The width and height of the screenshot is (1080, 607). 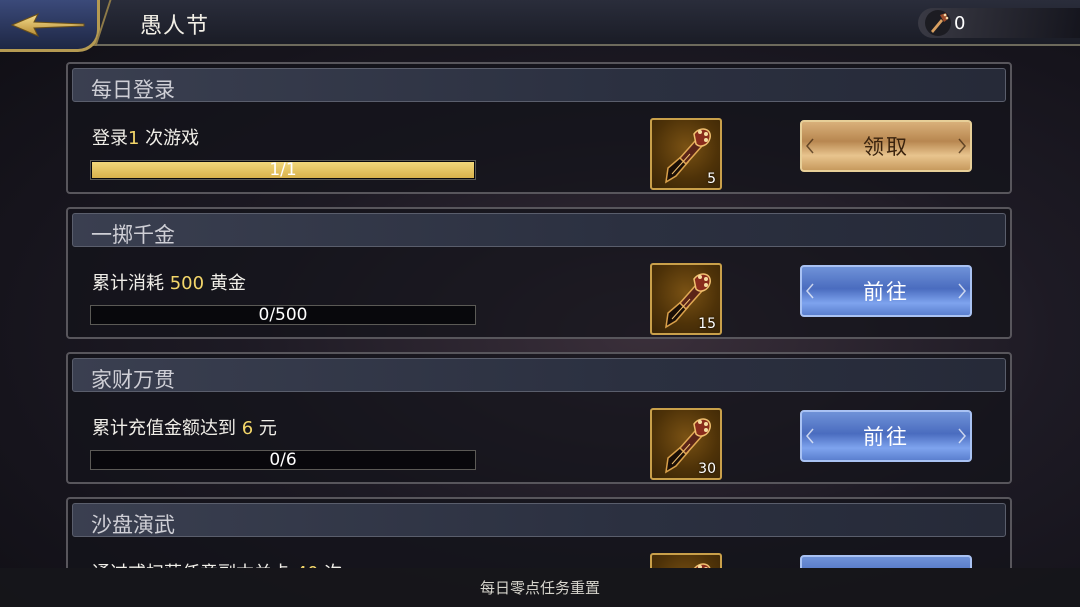 I want to click on currency-value: 0, so click(x=960, y=23).